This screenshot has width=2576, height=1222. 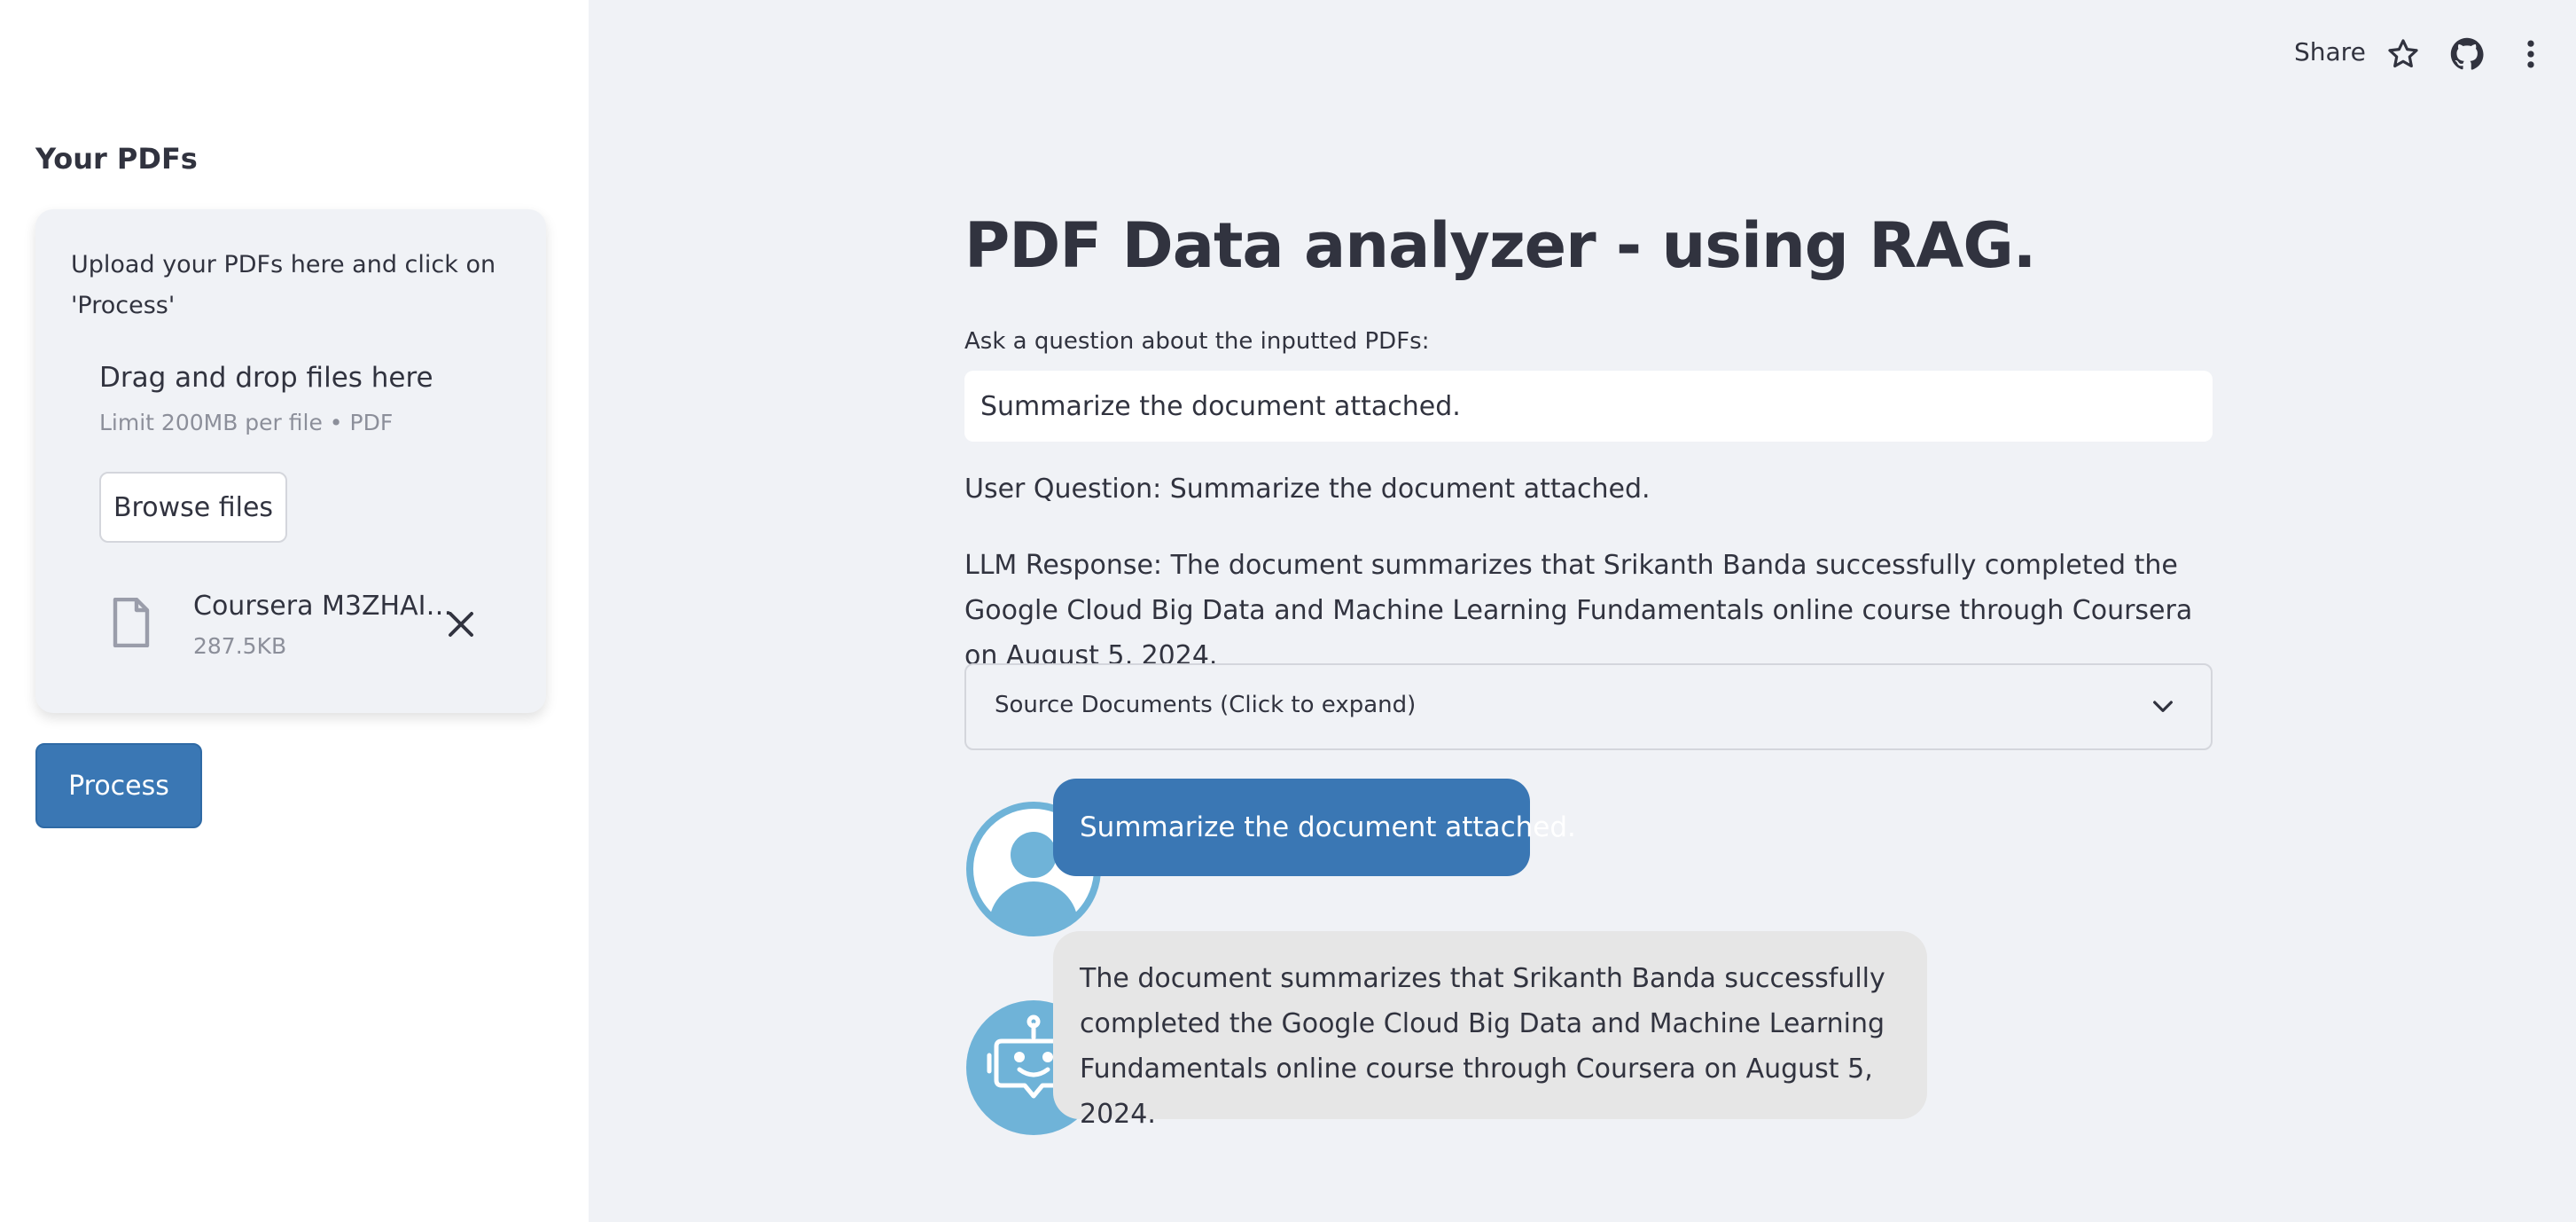 I want to click on process-button: Process, so click(x=118, y=785).